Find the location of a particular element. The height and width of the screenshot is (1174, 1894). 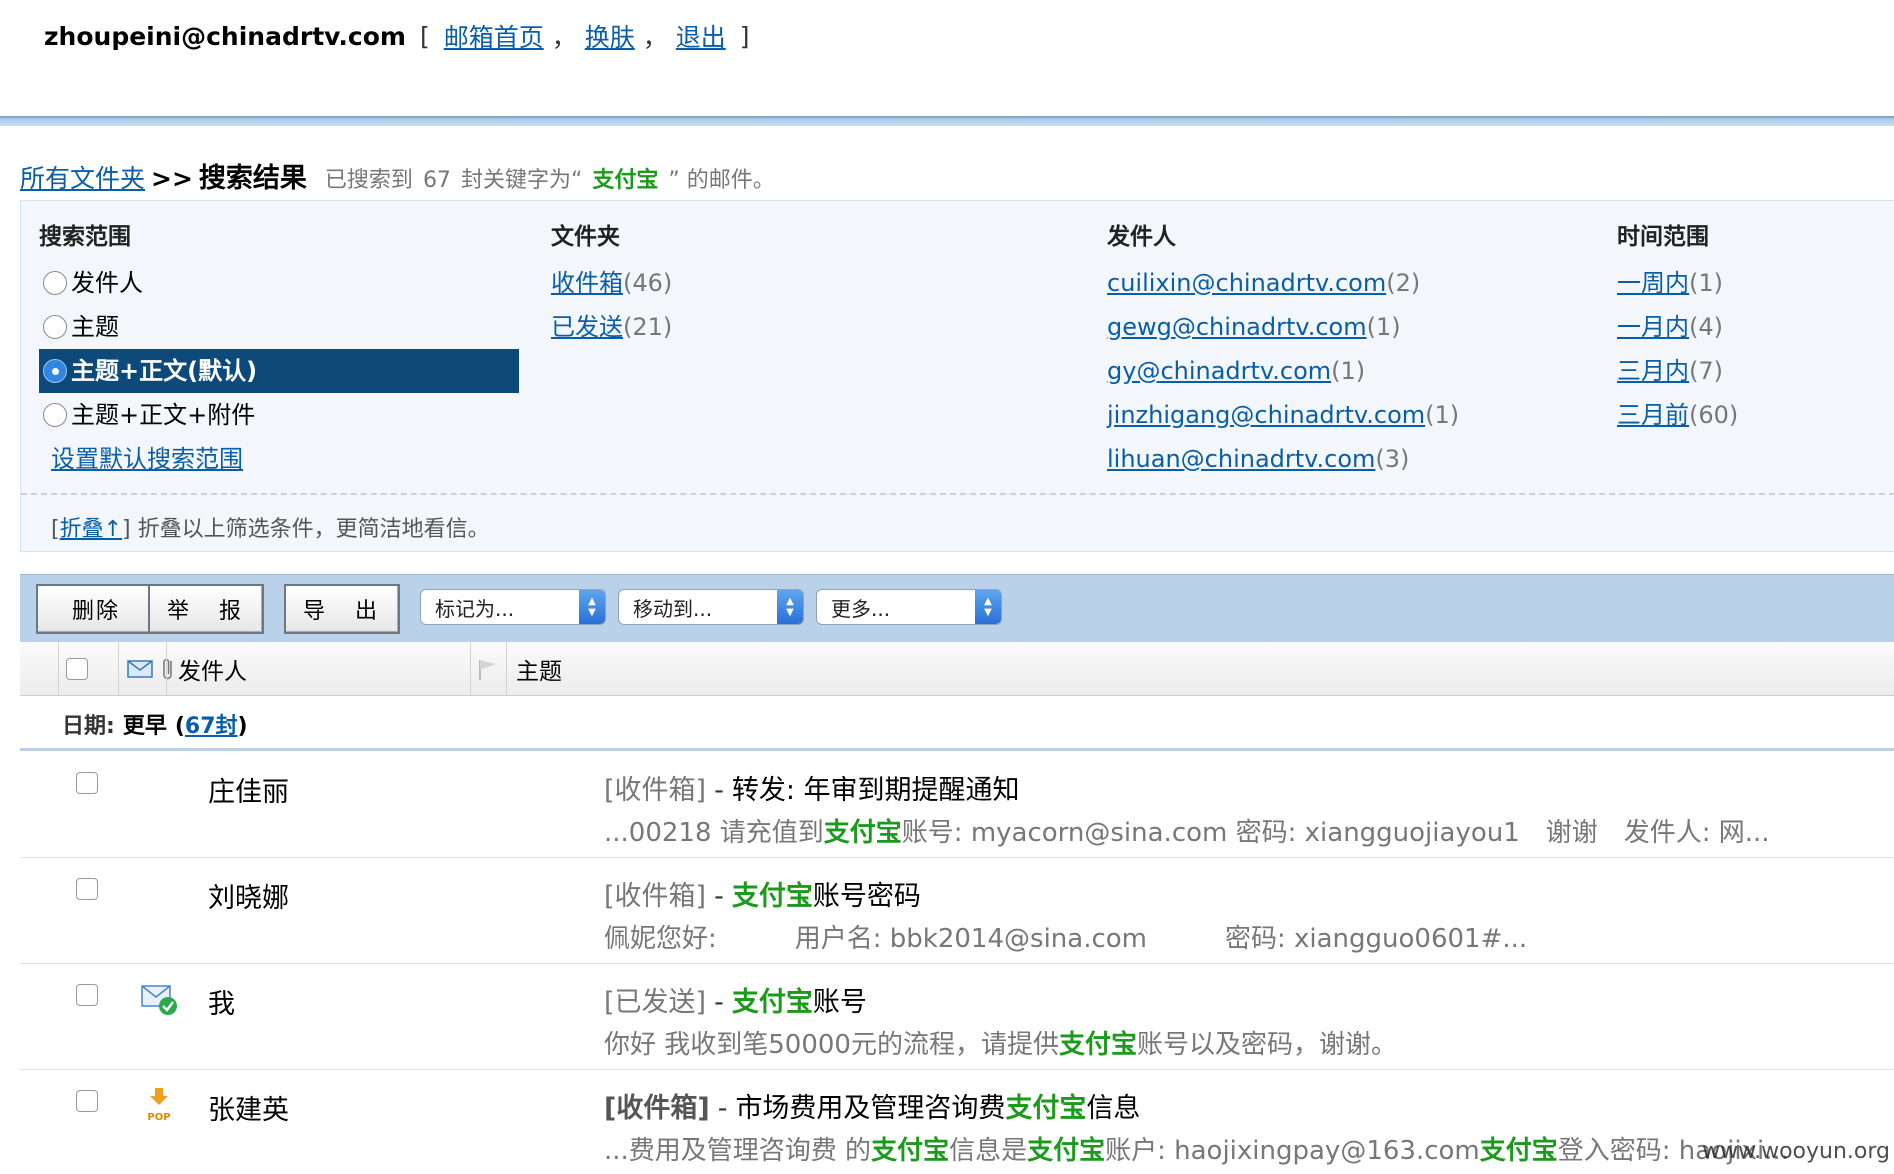

sender-link: gewg@chinadrtv.com is located at coordinates (1237, 327).